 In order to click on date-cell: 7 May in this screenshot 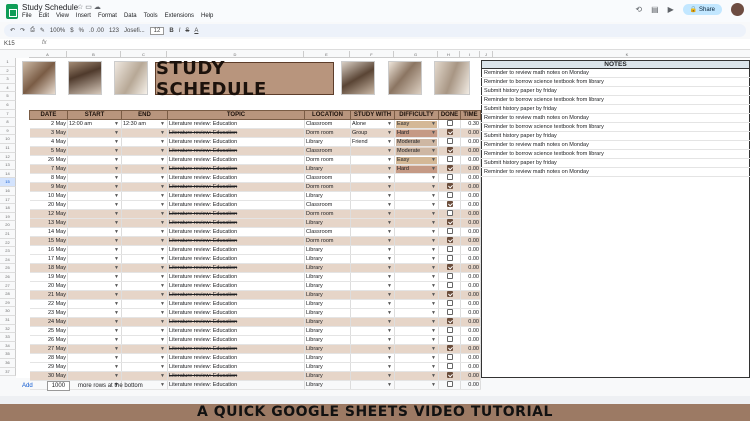, I will do `click(48, 169)`.